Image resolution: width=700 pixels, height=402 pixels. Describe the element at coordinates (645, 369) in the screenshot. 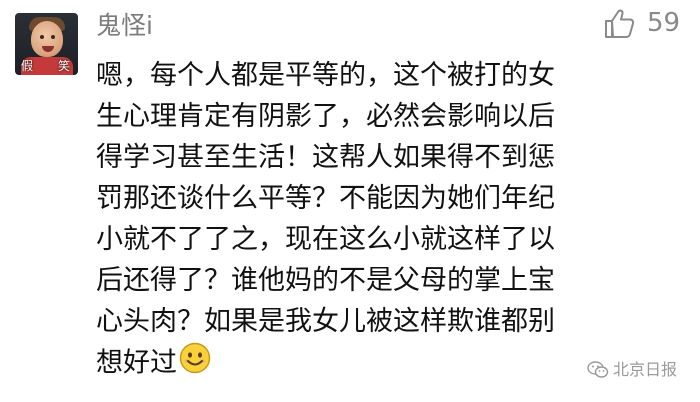

I see `watermark-text: 北京日报` at that location.